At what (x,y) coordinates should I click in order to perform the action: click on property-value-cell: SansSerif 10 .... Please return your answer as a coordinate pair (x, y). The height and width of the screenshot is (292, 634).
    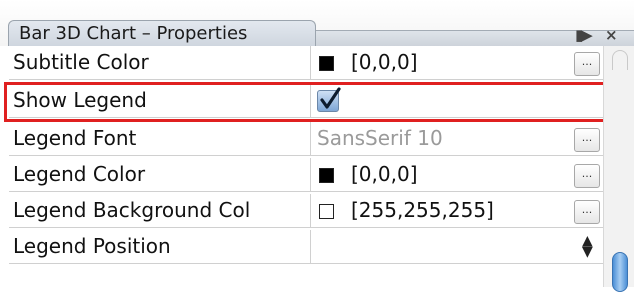
    Looking at the image, I should click on (457, 138).